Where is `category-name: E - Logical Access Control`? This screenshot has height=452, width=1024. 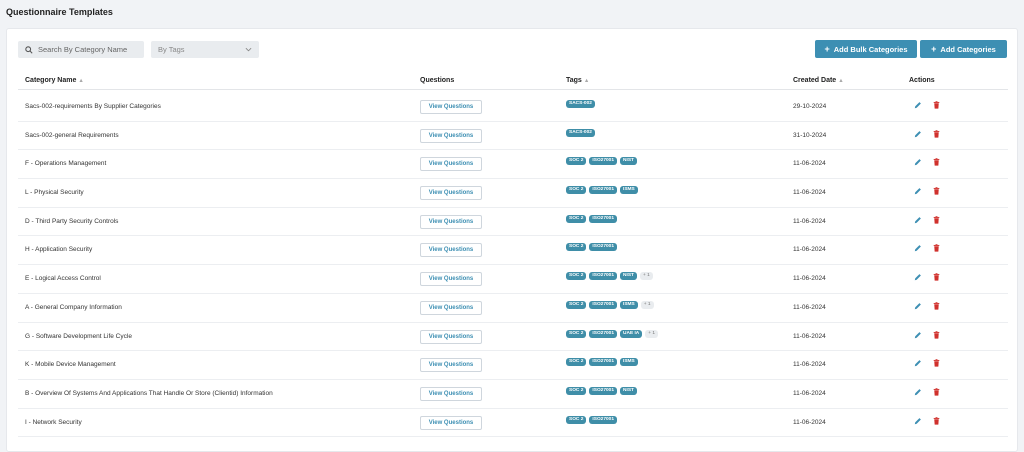 category-name: E - Logical Access Control is located at coordinates (63, 279).